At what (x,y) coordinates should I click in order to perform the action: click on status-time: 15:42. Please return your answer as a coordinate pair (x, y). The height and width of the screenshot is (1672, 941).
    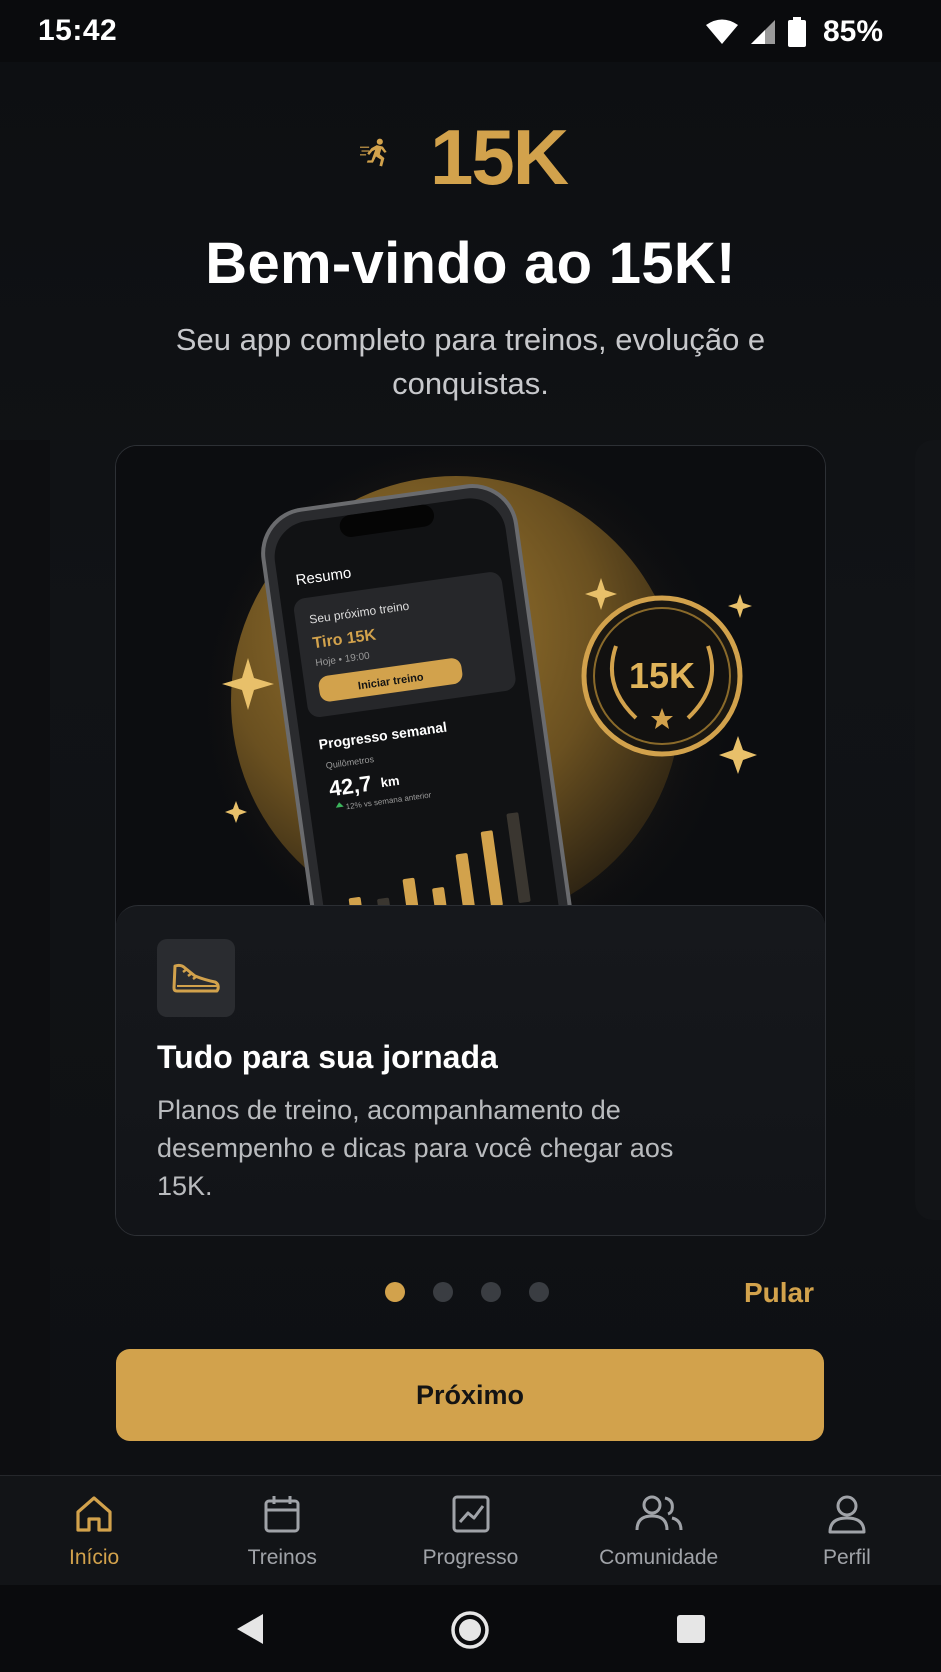
    Looking at the image, I should click on (78, 30).